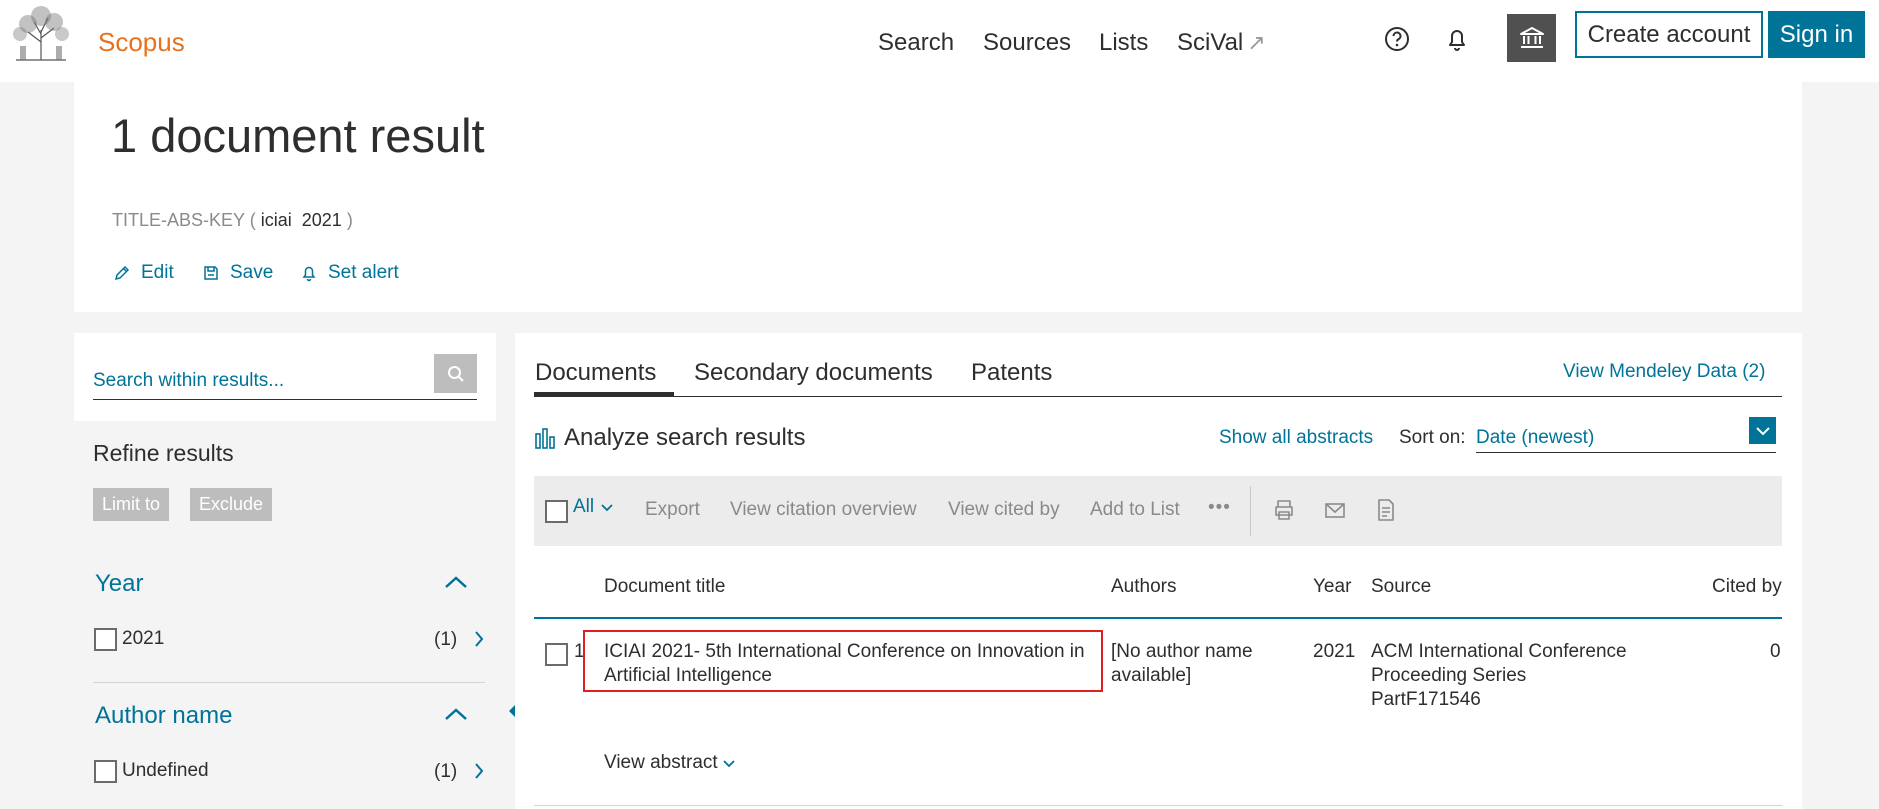  I want to click on tabs-underline, so click(1158, 396).